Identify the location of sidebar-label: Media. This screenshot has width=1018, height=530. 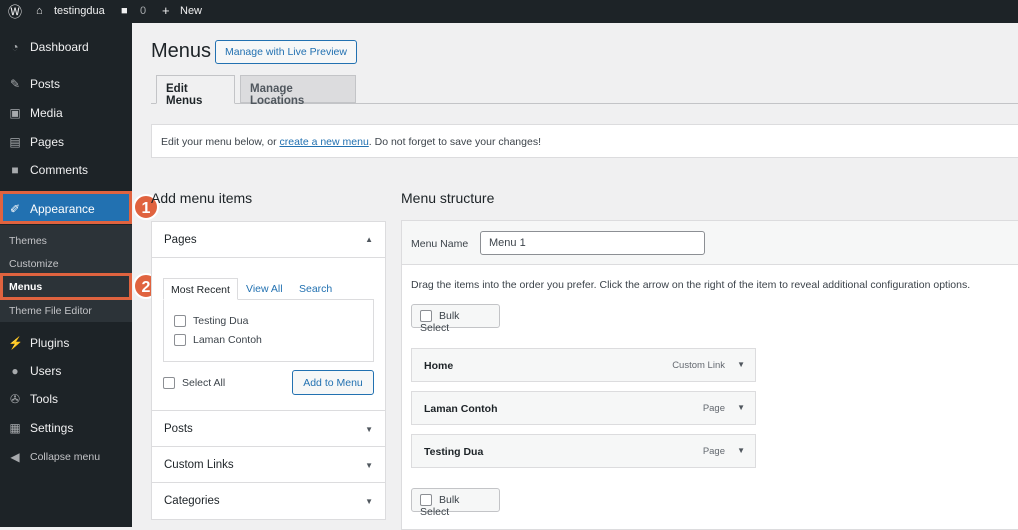
(46, 113).